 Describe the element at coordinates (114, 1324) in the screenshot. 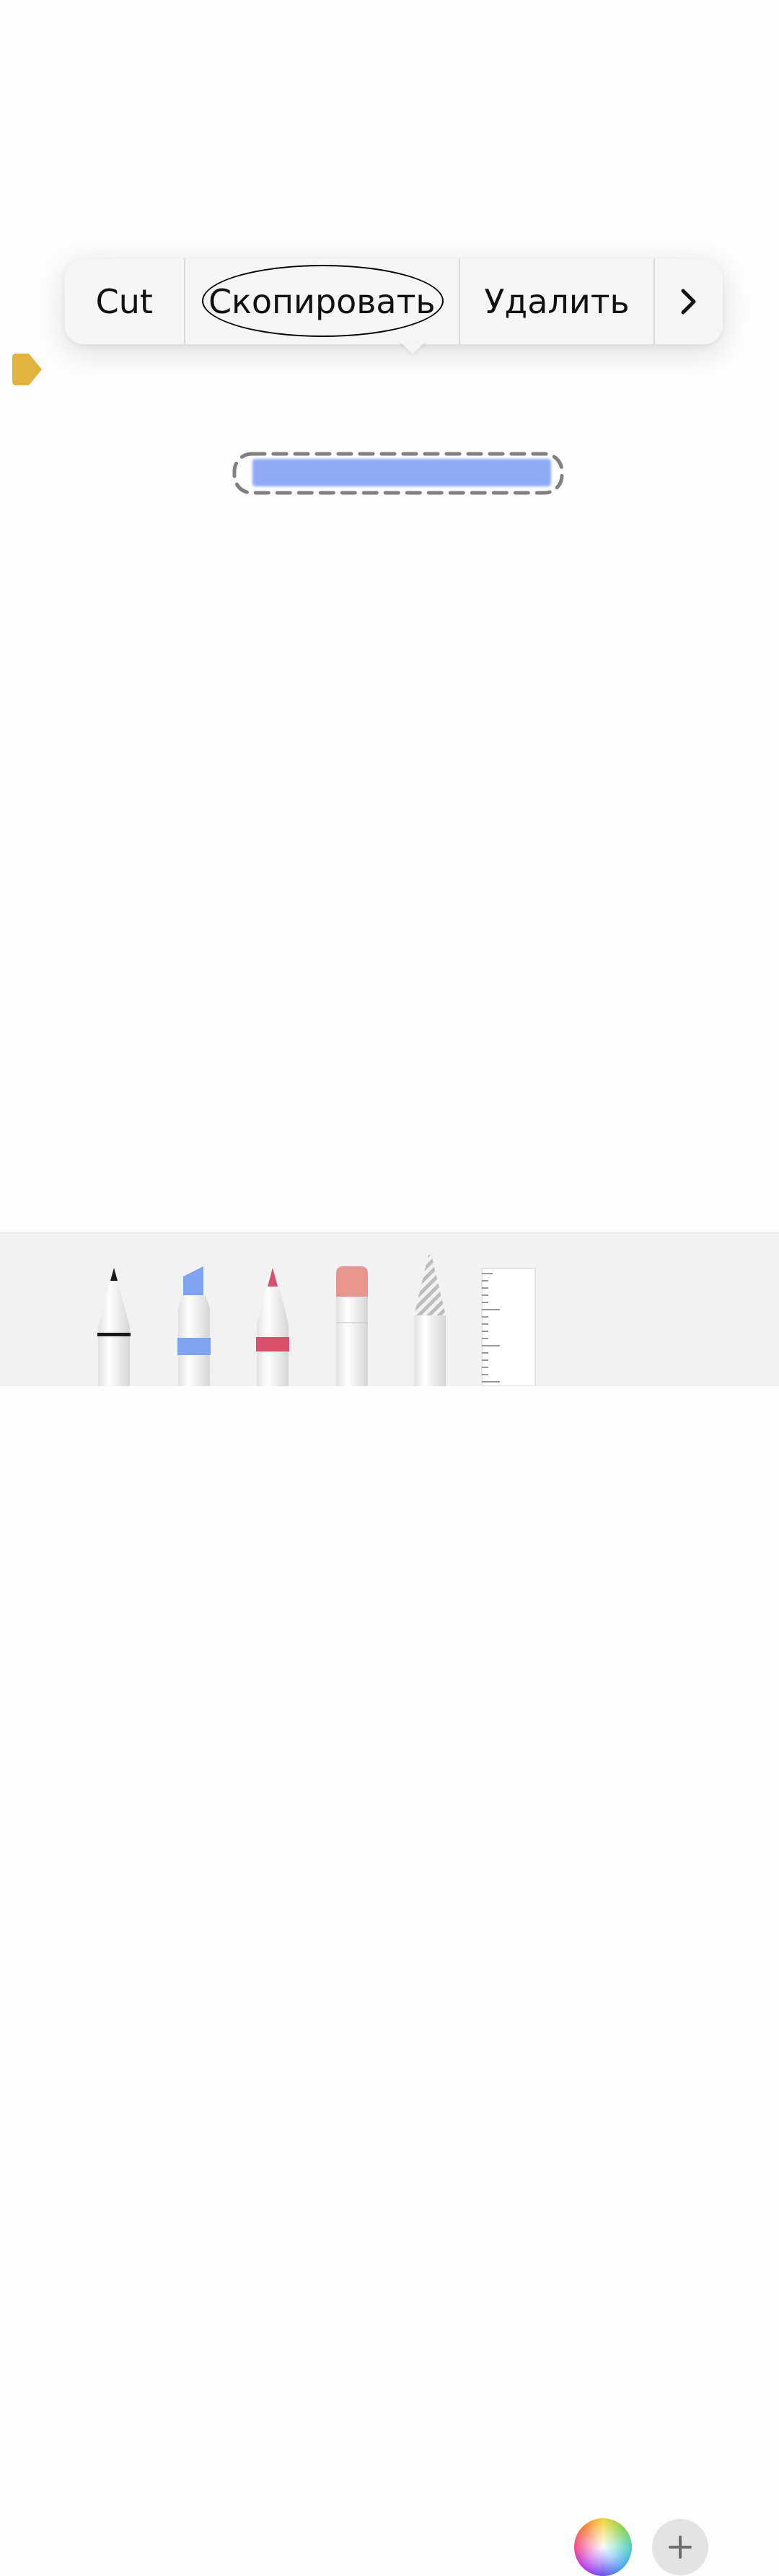

I see `pen-icon` at that location.